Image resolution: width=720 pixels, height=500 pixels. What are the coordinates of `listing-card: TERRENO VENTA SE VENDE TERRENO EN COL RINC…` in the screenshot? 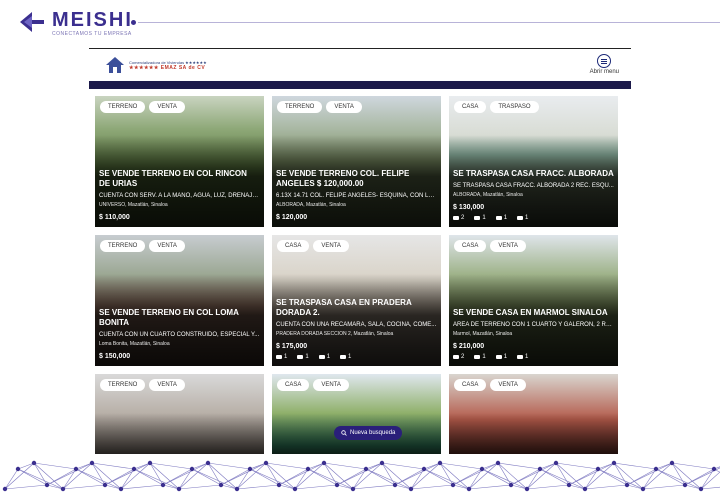 It's located at (179, 161).